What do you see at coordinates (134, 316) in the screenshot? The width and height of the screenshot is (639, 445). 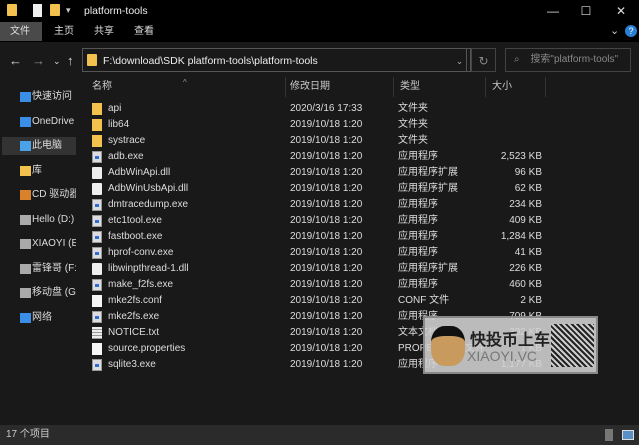 I see `file-name: mke2fs.exe` at bounding box center [134, 316].